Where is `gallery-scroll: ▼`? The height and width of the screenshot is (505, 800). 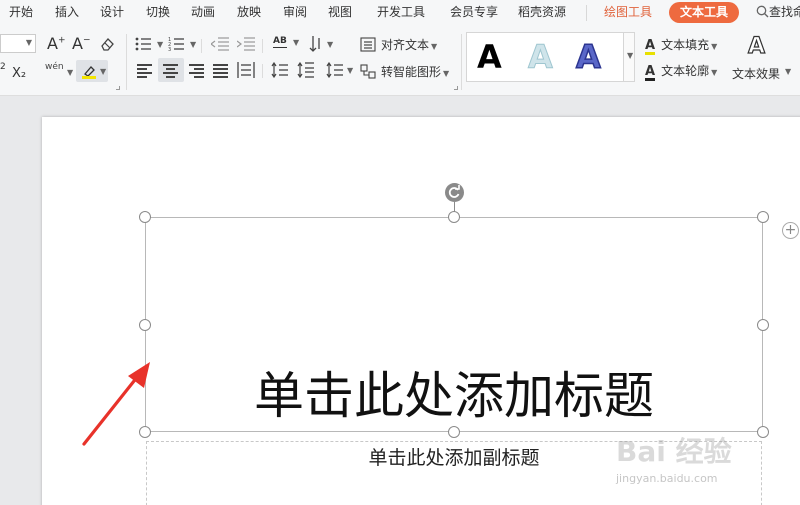
gallery-scroll: ▼ is located at coordinates (629, 57).